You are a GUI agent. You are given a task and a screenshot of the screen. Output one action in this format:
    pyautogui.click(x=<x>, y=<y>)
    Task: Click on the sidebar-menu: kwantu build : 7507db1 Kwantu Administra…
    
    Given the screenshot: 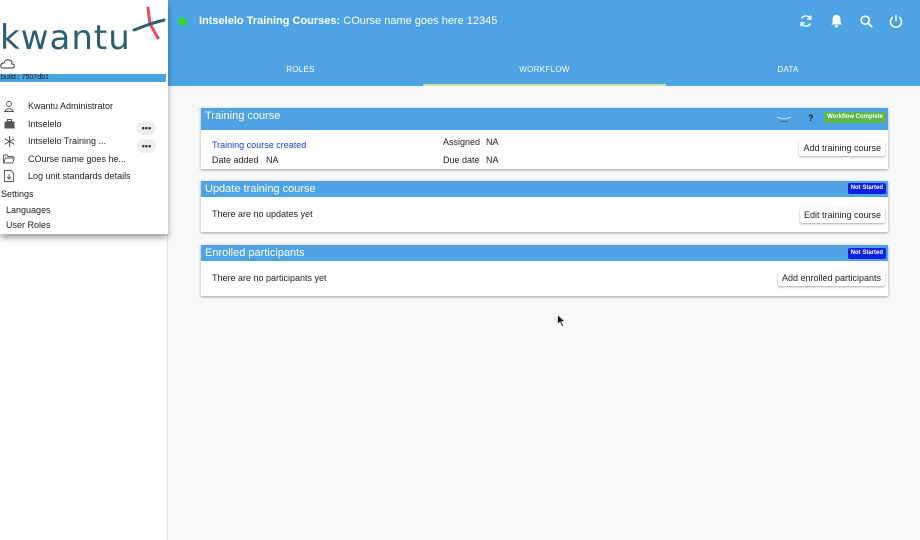 What is the action you would take?
    pyautogui.click(x=84, y=117)
    